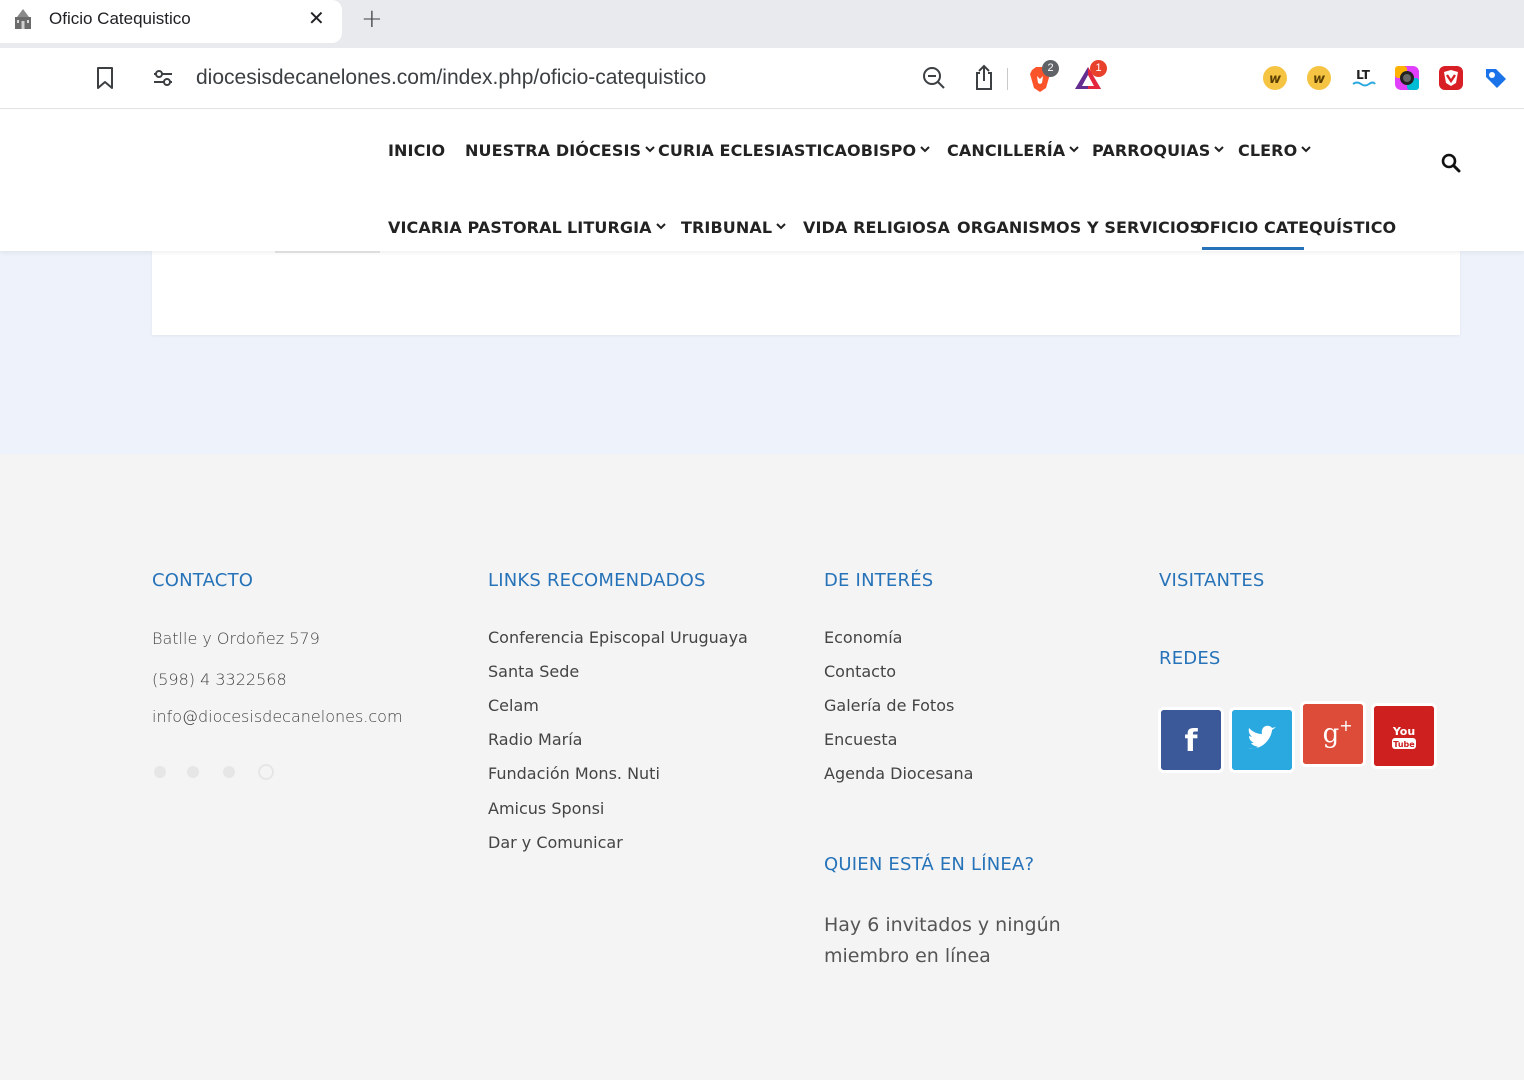 Image resolution: width=1524 pixels, height=1080 pixels. I want to click on interes-item: Galería de Fotos, so click(889, 705).